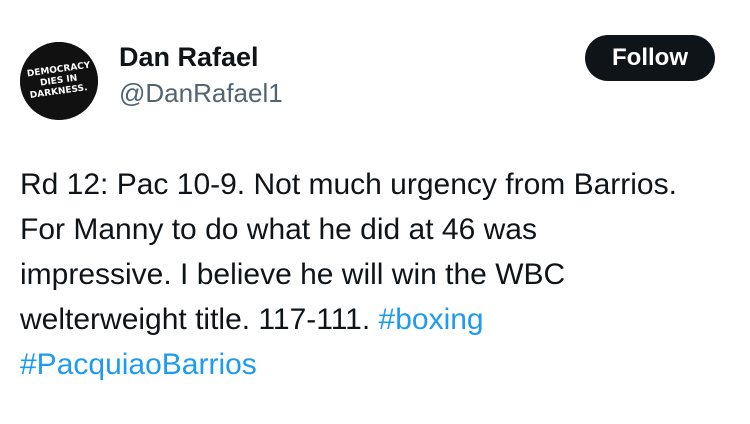 The width and height of the screenshot is (750, 424). Describe the element at coordinates (201, 93) in the screenshot. I see `author-handle: @DanRafael1` at that location.